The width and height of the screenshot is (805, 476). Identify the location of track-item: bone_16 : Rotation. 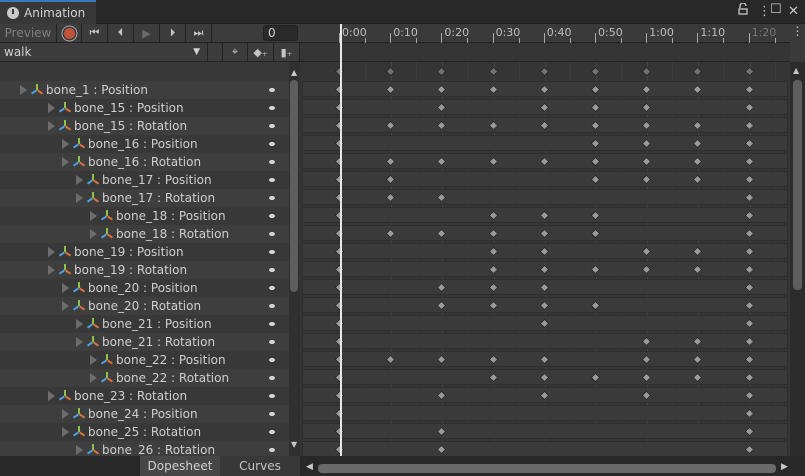
(144, 162).